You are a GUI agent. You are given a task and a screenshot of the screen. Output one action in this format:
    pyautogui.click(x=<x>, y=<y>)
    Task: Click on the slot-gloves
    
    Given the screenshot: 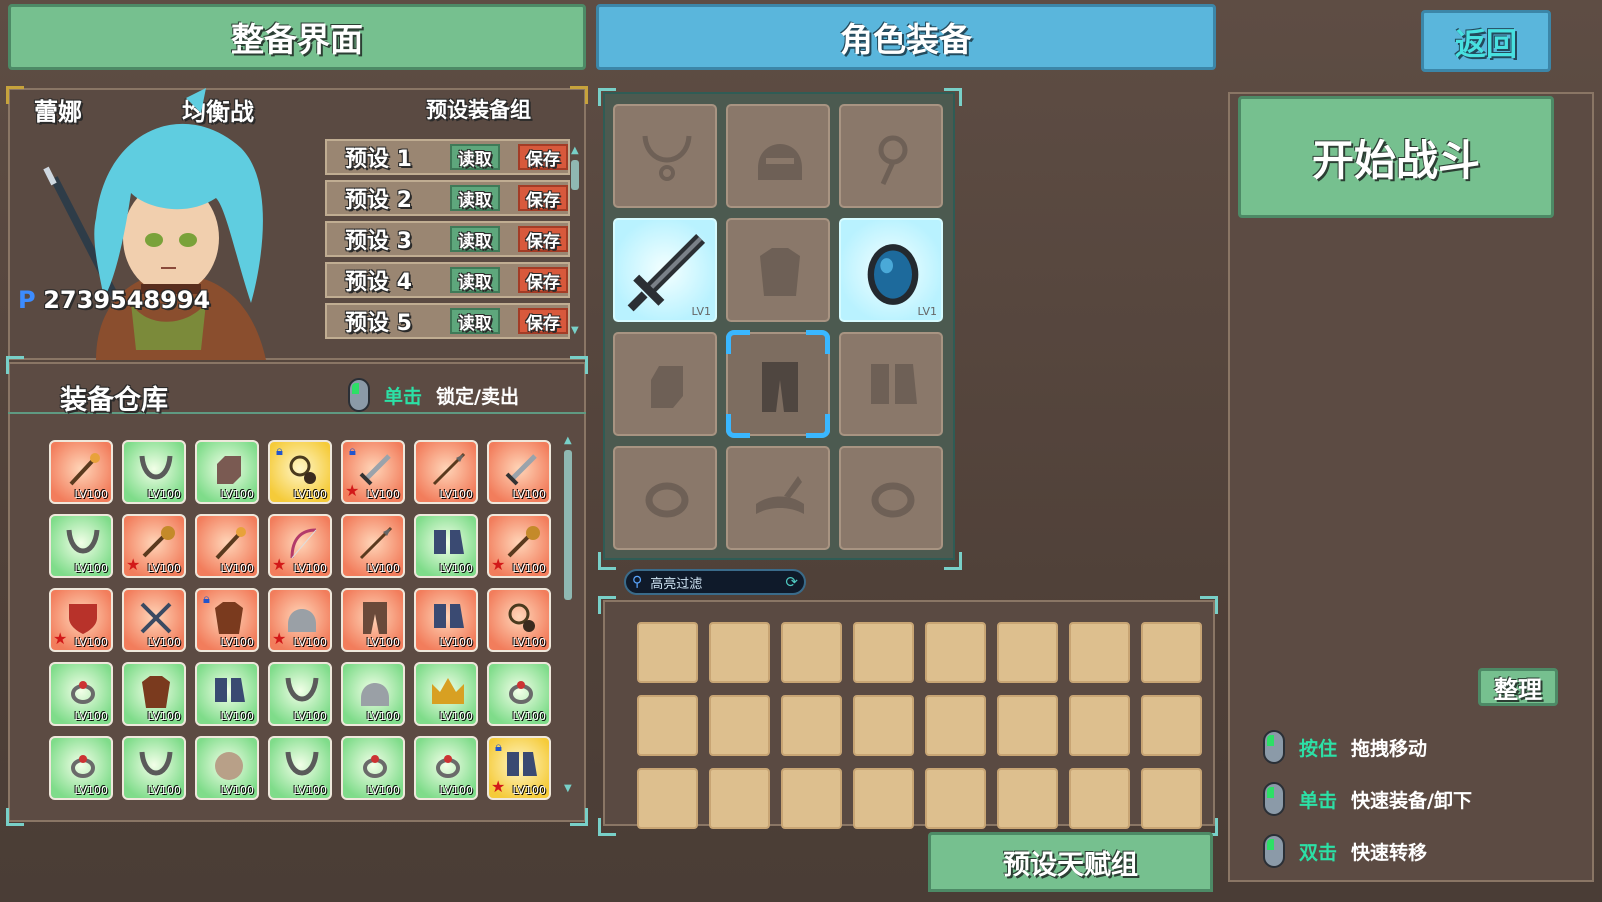 What is the action you would take?
    pyautogui.click(x=665, y=384)
    